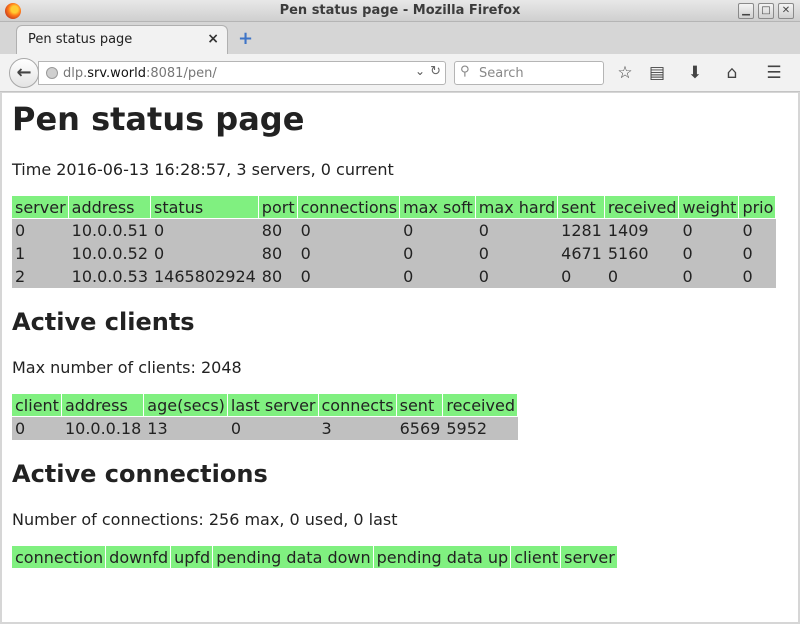  I want to click on column-header: connects, so click(357, 405).